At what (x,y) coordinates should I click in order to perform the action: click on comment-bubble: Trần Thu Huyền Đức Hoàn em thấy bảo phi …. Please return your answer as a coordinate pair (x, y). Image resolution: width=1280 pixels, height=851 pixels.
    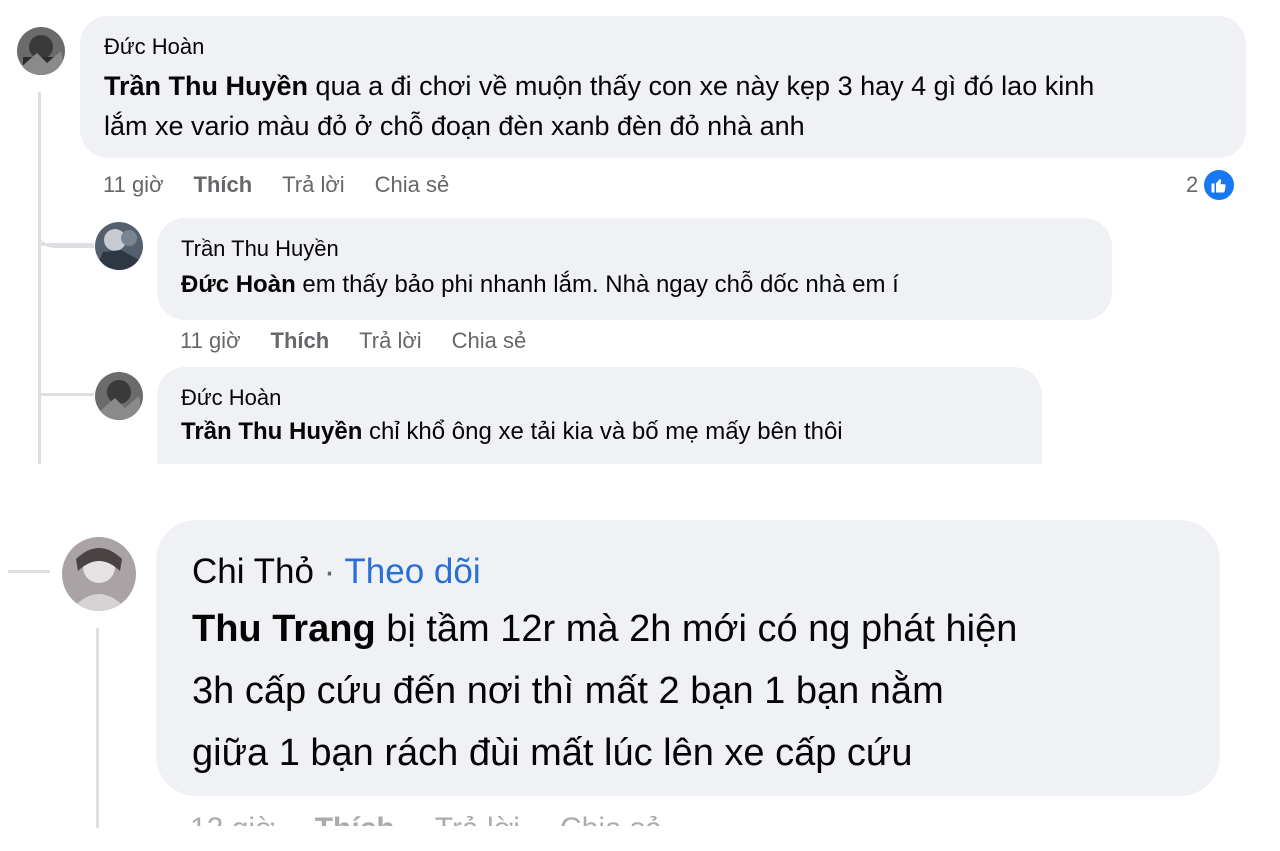
    Looking at the image, I should click on (634, 269).